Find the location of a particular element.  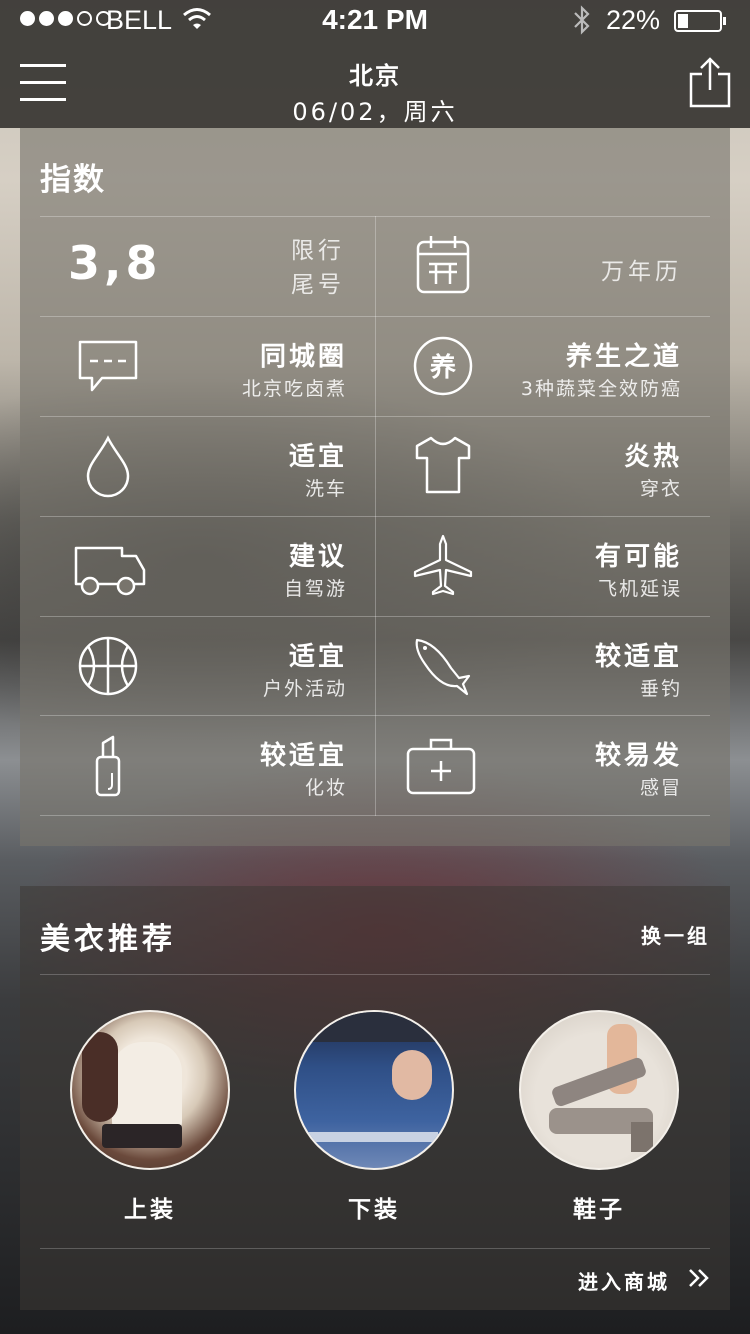

index-item-road-trip: 建议 自驾游 is located at coordinates (207, 566).